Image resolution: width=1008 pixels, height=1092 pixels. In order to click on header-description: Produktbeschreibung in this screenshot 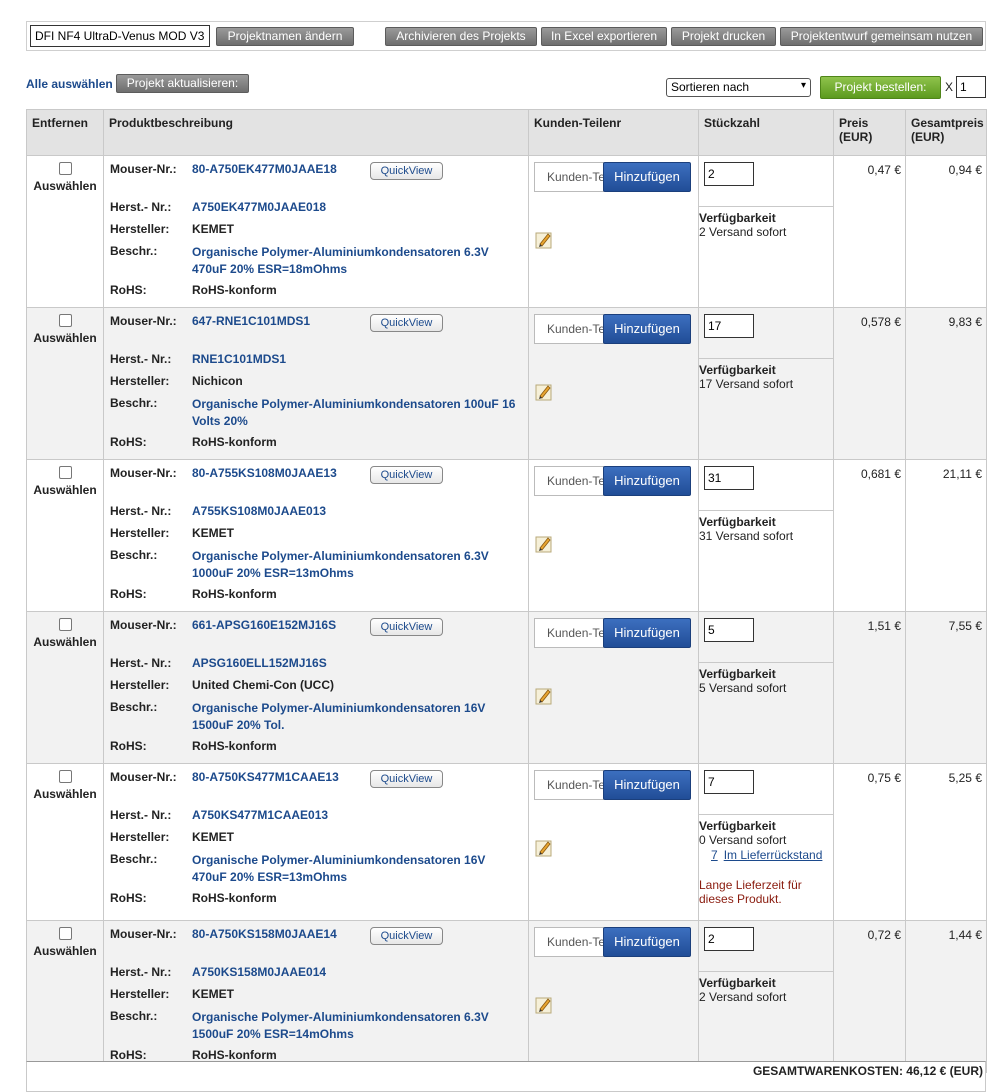, I will do `click(316, 132)`.